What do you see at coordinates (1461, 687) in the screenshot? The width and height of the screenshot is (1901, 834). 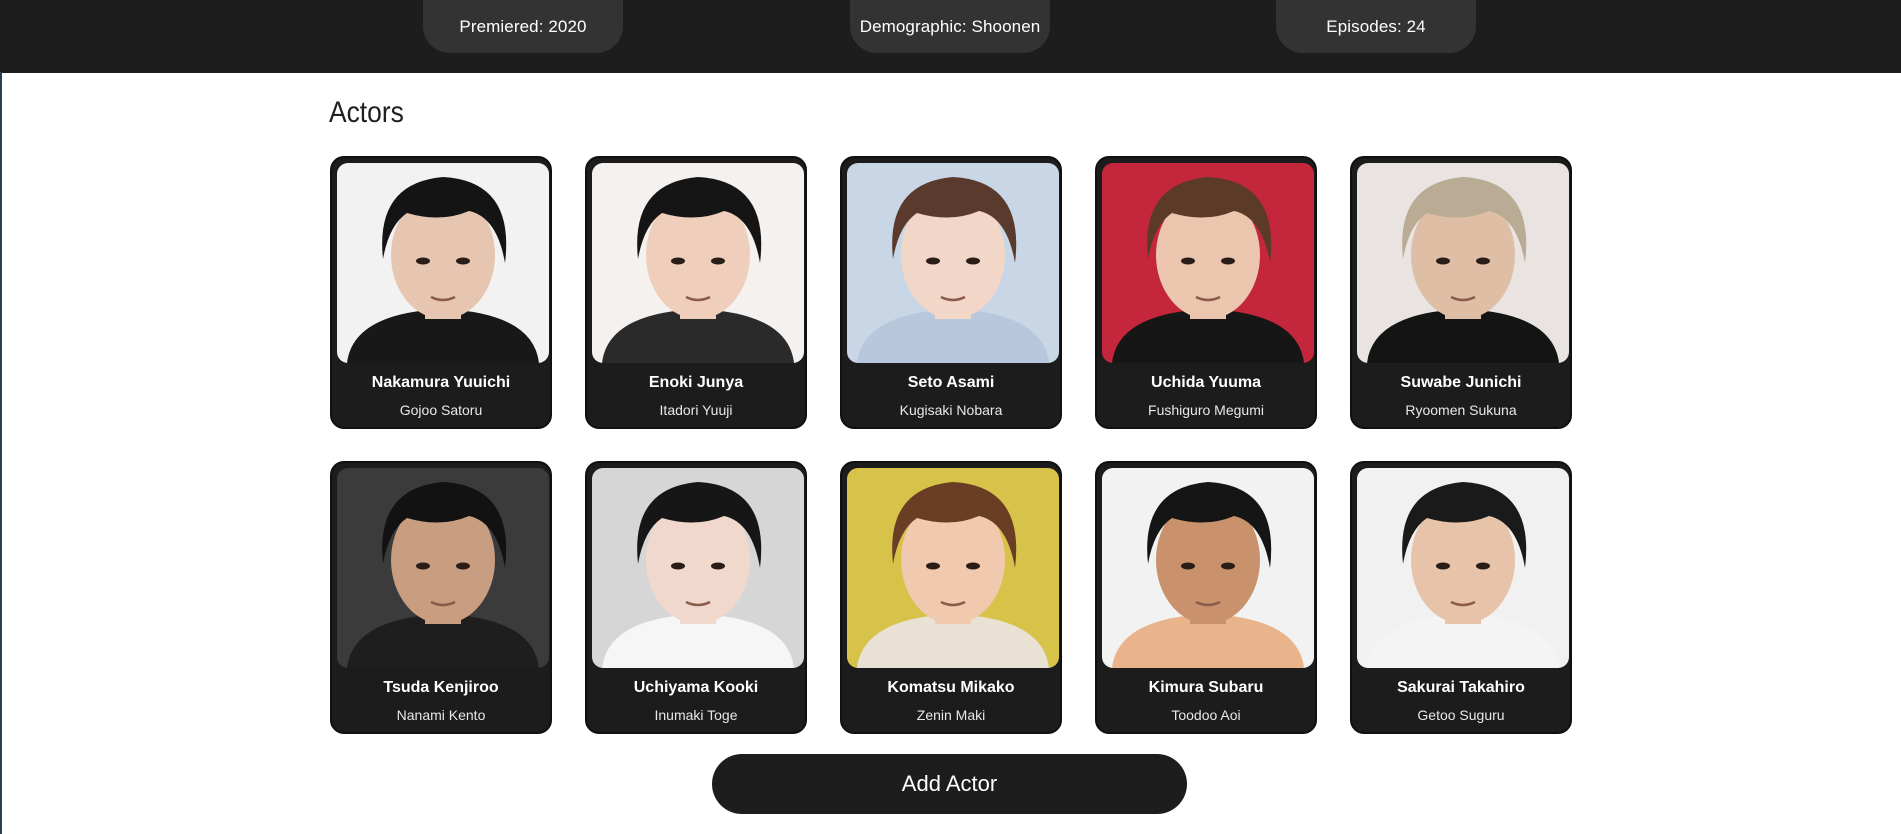 I see `actor-name: Sakurai Takahiro` at bounding box center [1461, 687].